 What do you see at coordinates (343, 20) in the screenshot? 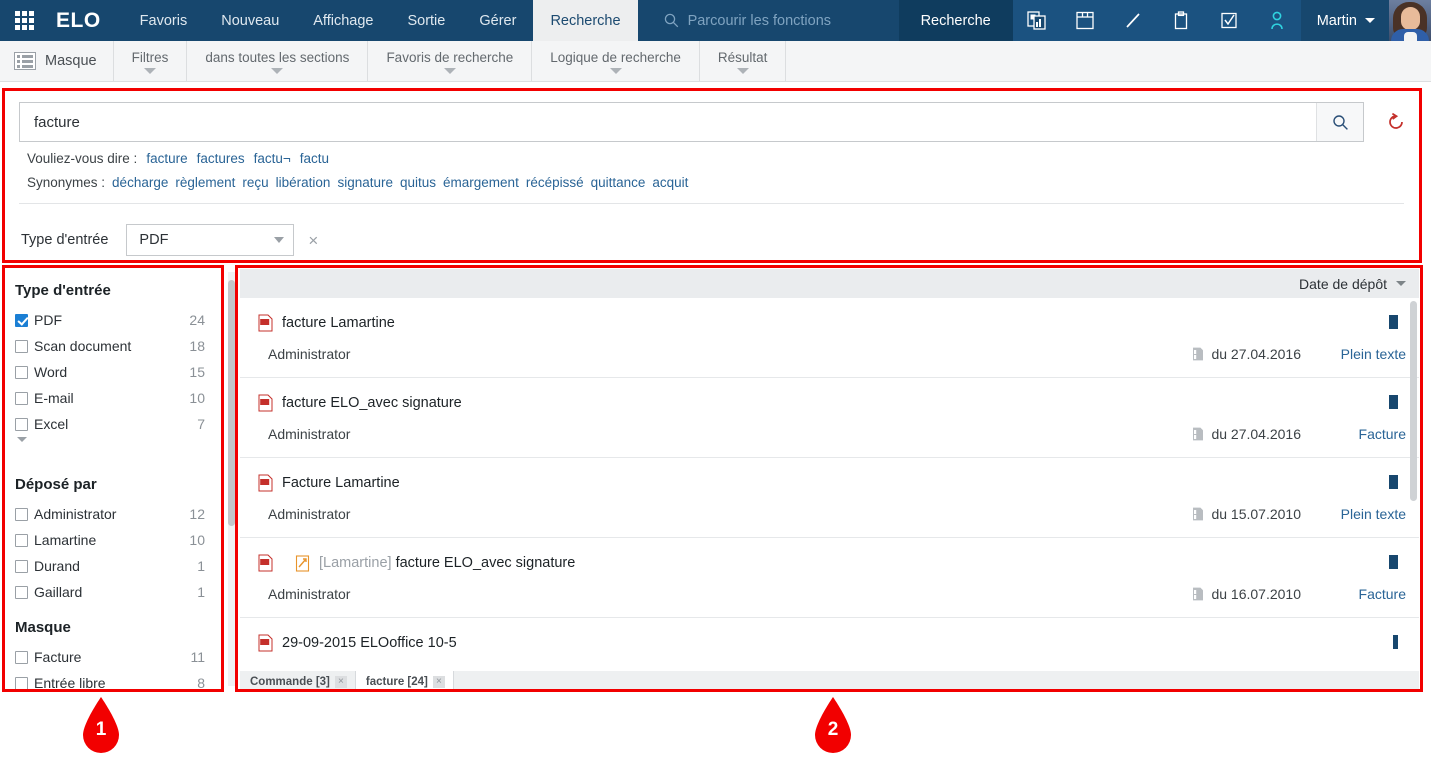
I see `nav-tab-affichage: Affichage` at bounding box center [343, 20].